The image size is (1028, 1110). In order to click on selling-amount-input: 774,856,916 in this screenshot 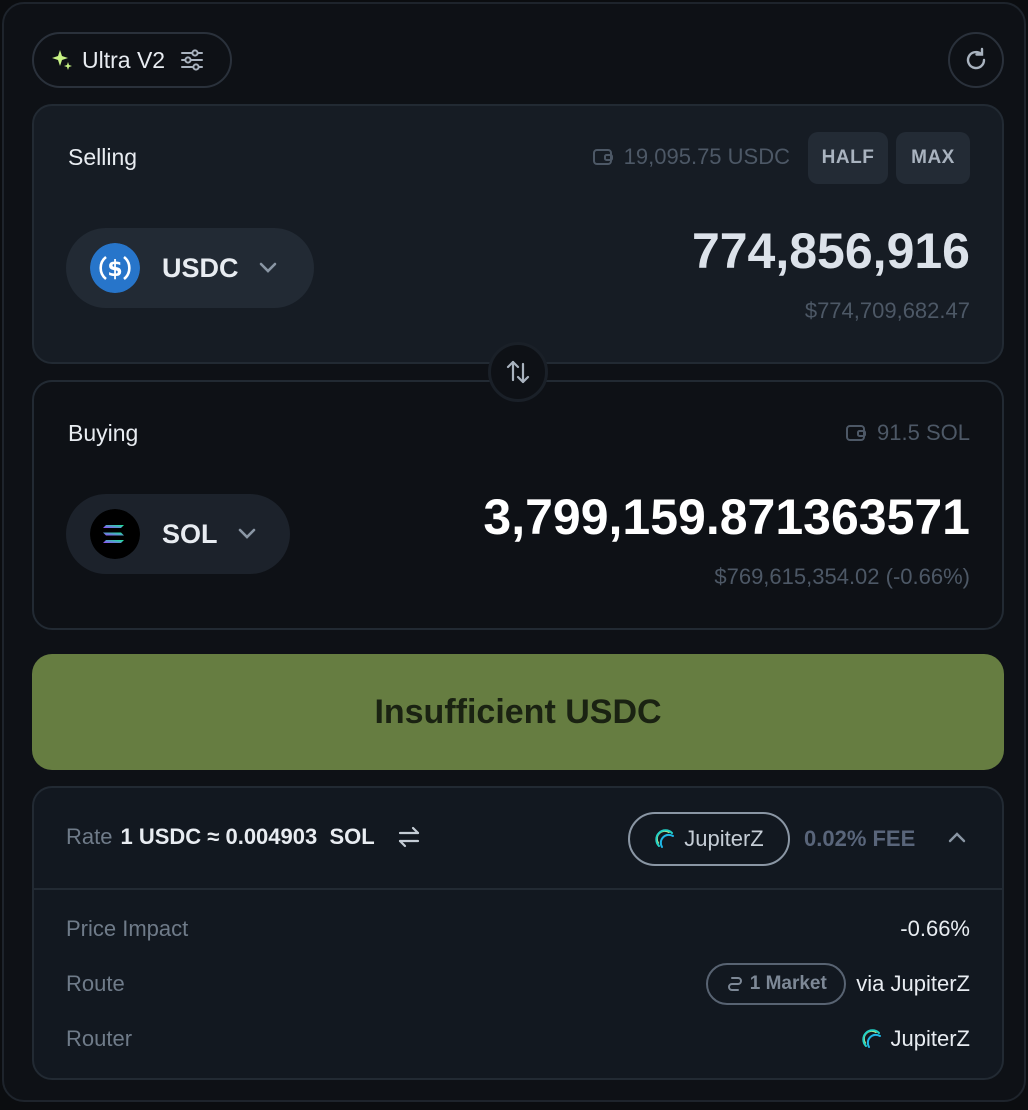, I will do `click(831, 251)`.